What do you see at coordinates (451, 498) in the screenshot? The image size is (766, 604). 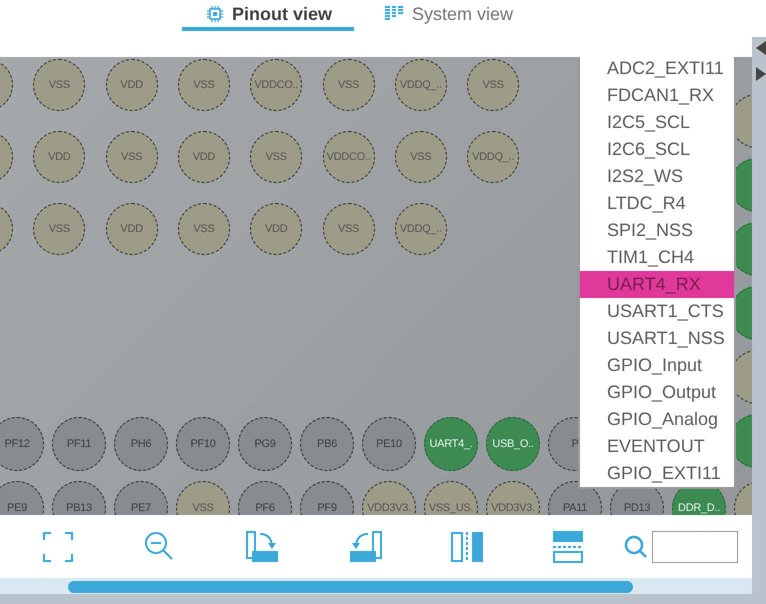 I see `pin: VSS_US.` at bounding box center [451, 498].